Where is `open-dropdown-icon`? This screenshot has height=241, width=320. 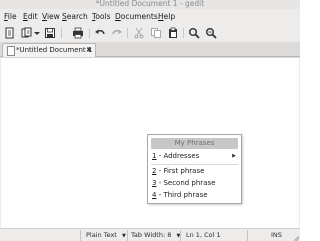
open-dropdown-icon is located at coordinates (37, 33).